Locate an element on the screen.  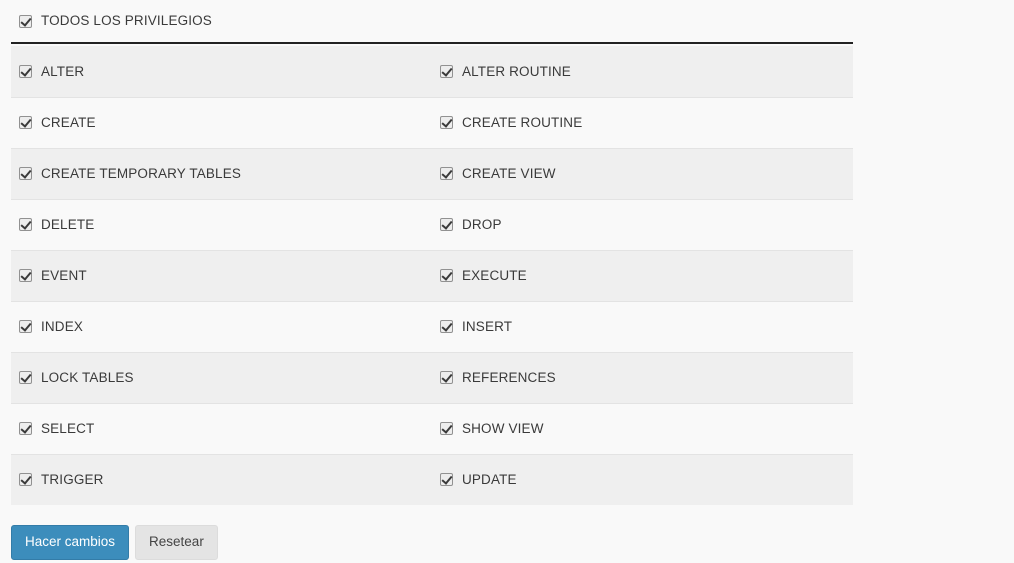
table-cell-left: CREATE is located at coordinates (221, 122).